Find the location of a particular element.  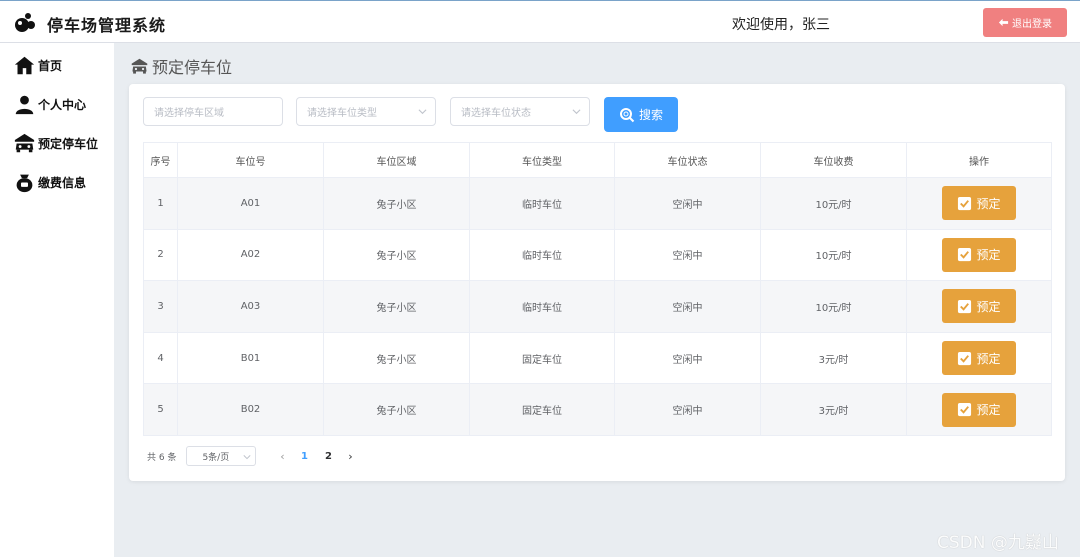

sidebar-item-payment: 缴费信息 is located at coordinates (50, 182).